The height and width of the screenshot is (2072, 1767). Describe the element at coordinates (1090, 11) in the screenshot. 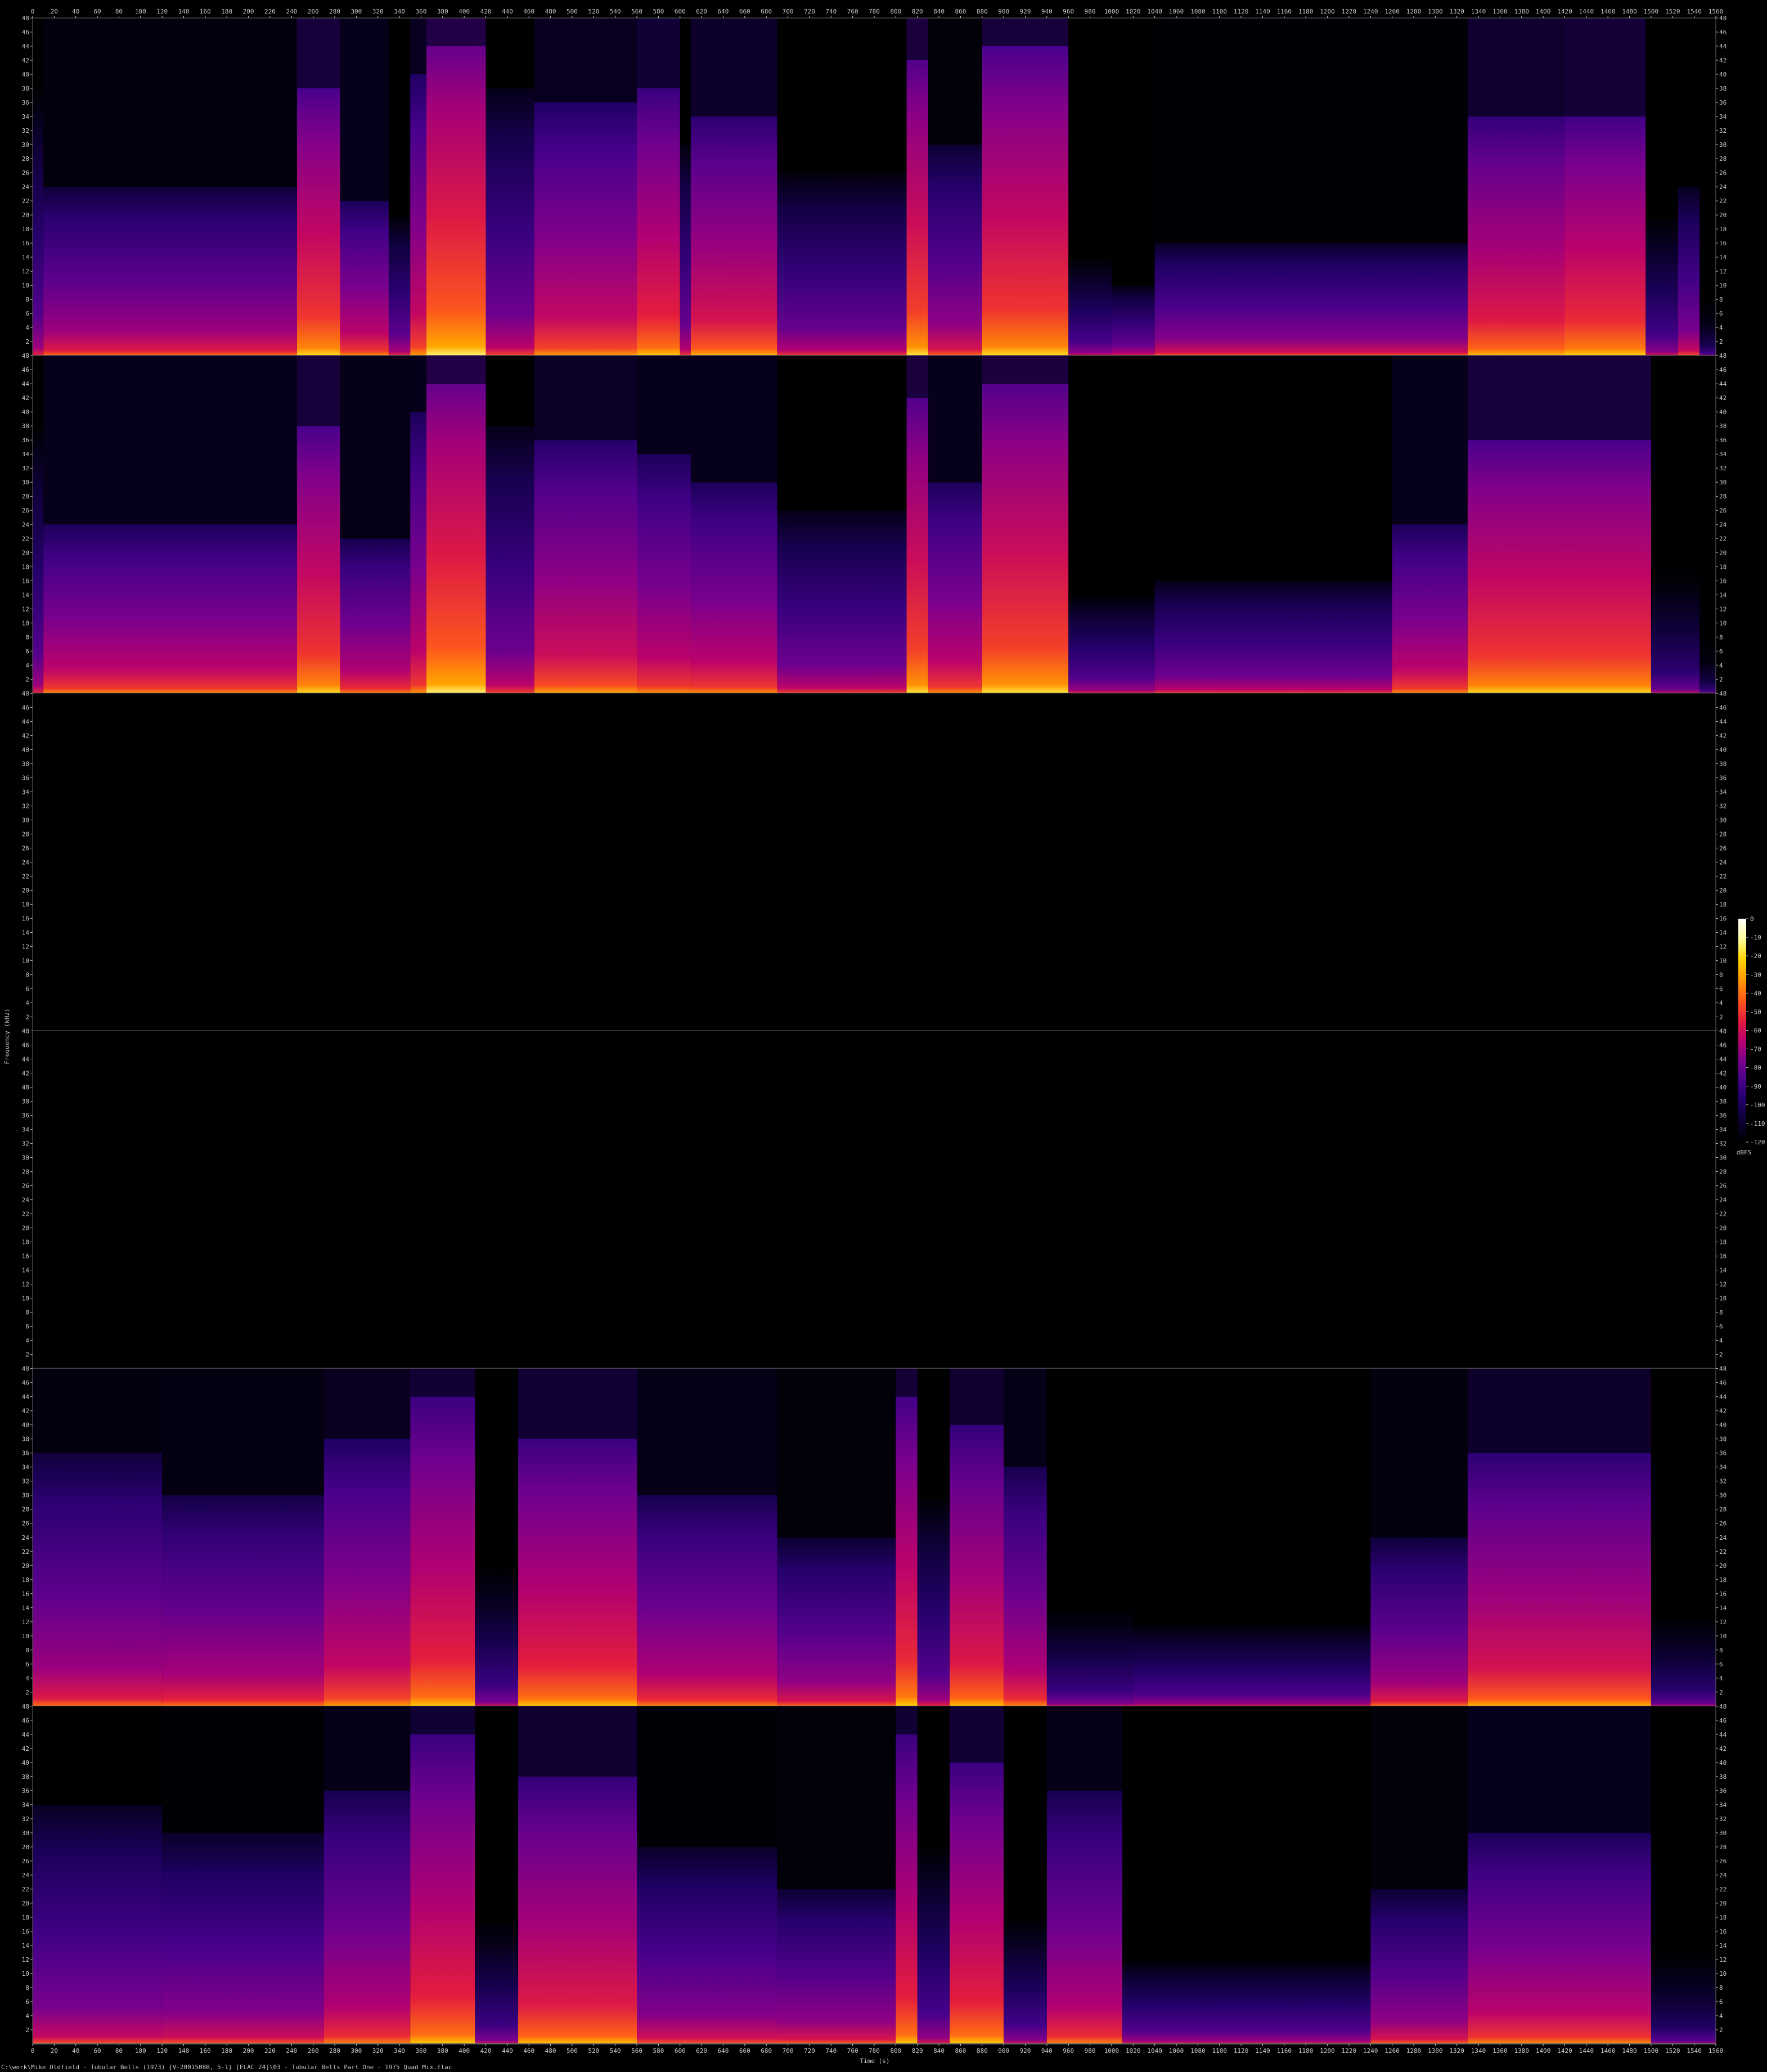

I see `x-tick-label: 980` at that location.